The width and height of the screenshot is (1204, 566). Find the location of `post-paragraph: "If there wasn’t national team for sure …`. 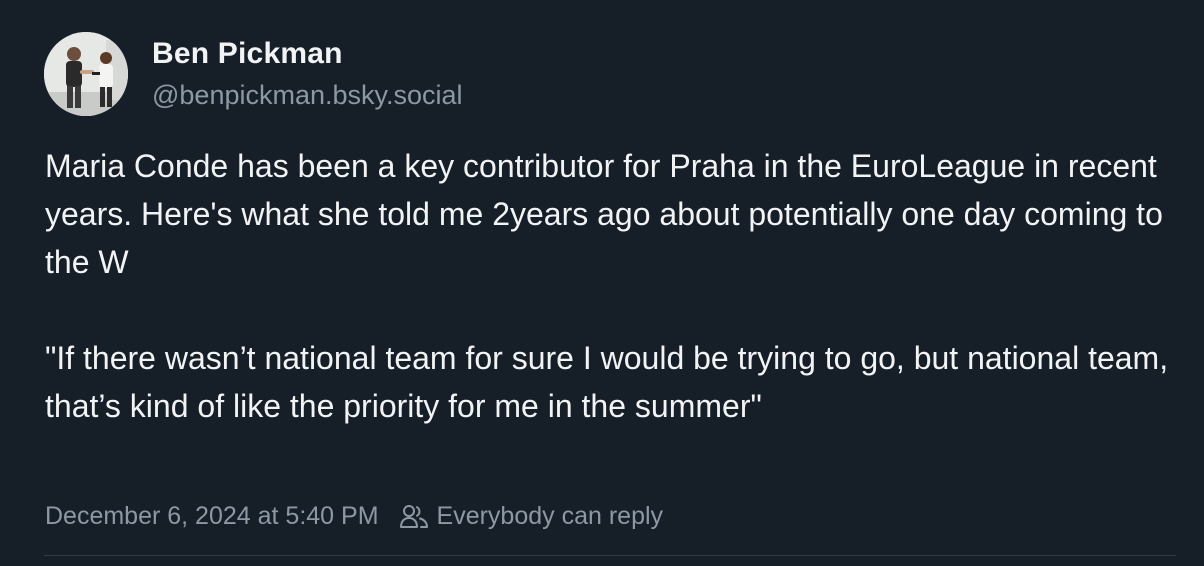

post-paragraph: "If there wasn’t national team for sure … is located at coordinates (611, 382).